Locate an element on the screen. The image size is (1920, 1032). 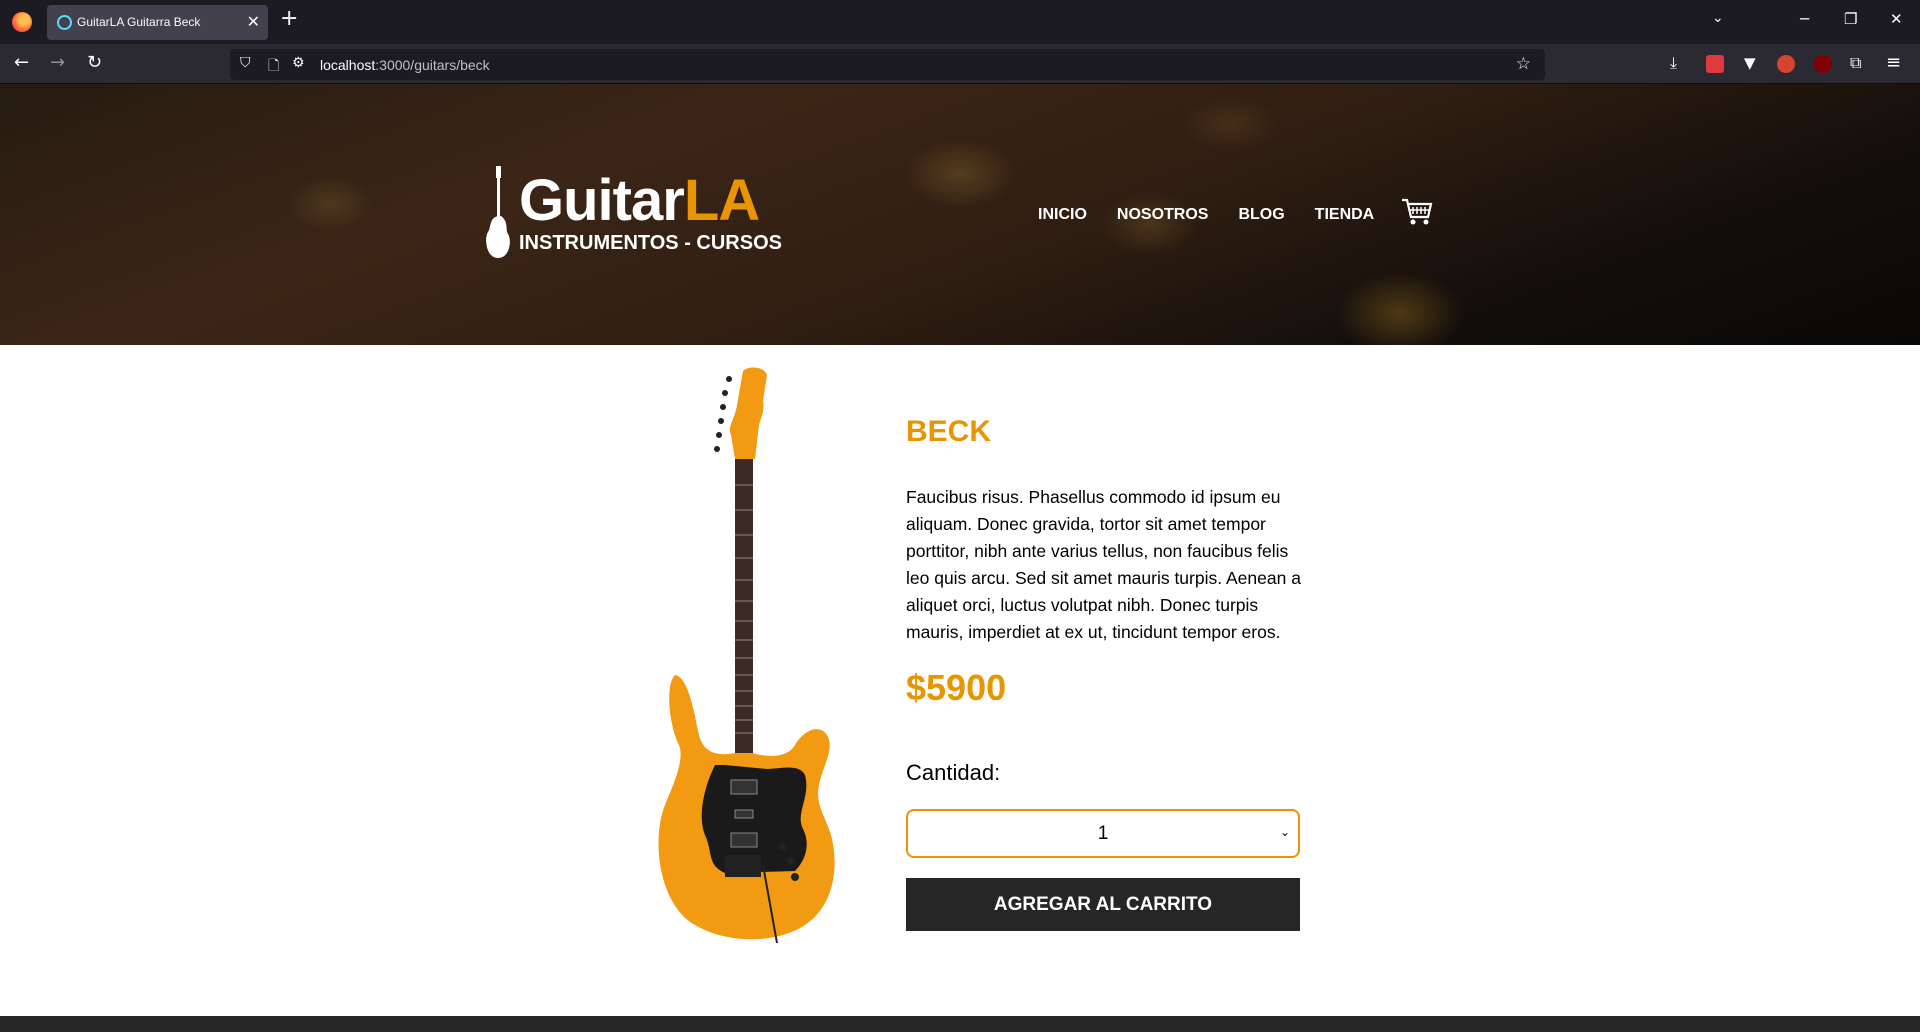
main-nav: INICIO NOSOTROS BLOG TIENDA is located at coordinates (1206, 215).